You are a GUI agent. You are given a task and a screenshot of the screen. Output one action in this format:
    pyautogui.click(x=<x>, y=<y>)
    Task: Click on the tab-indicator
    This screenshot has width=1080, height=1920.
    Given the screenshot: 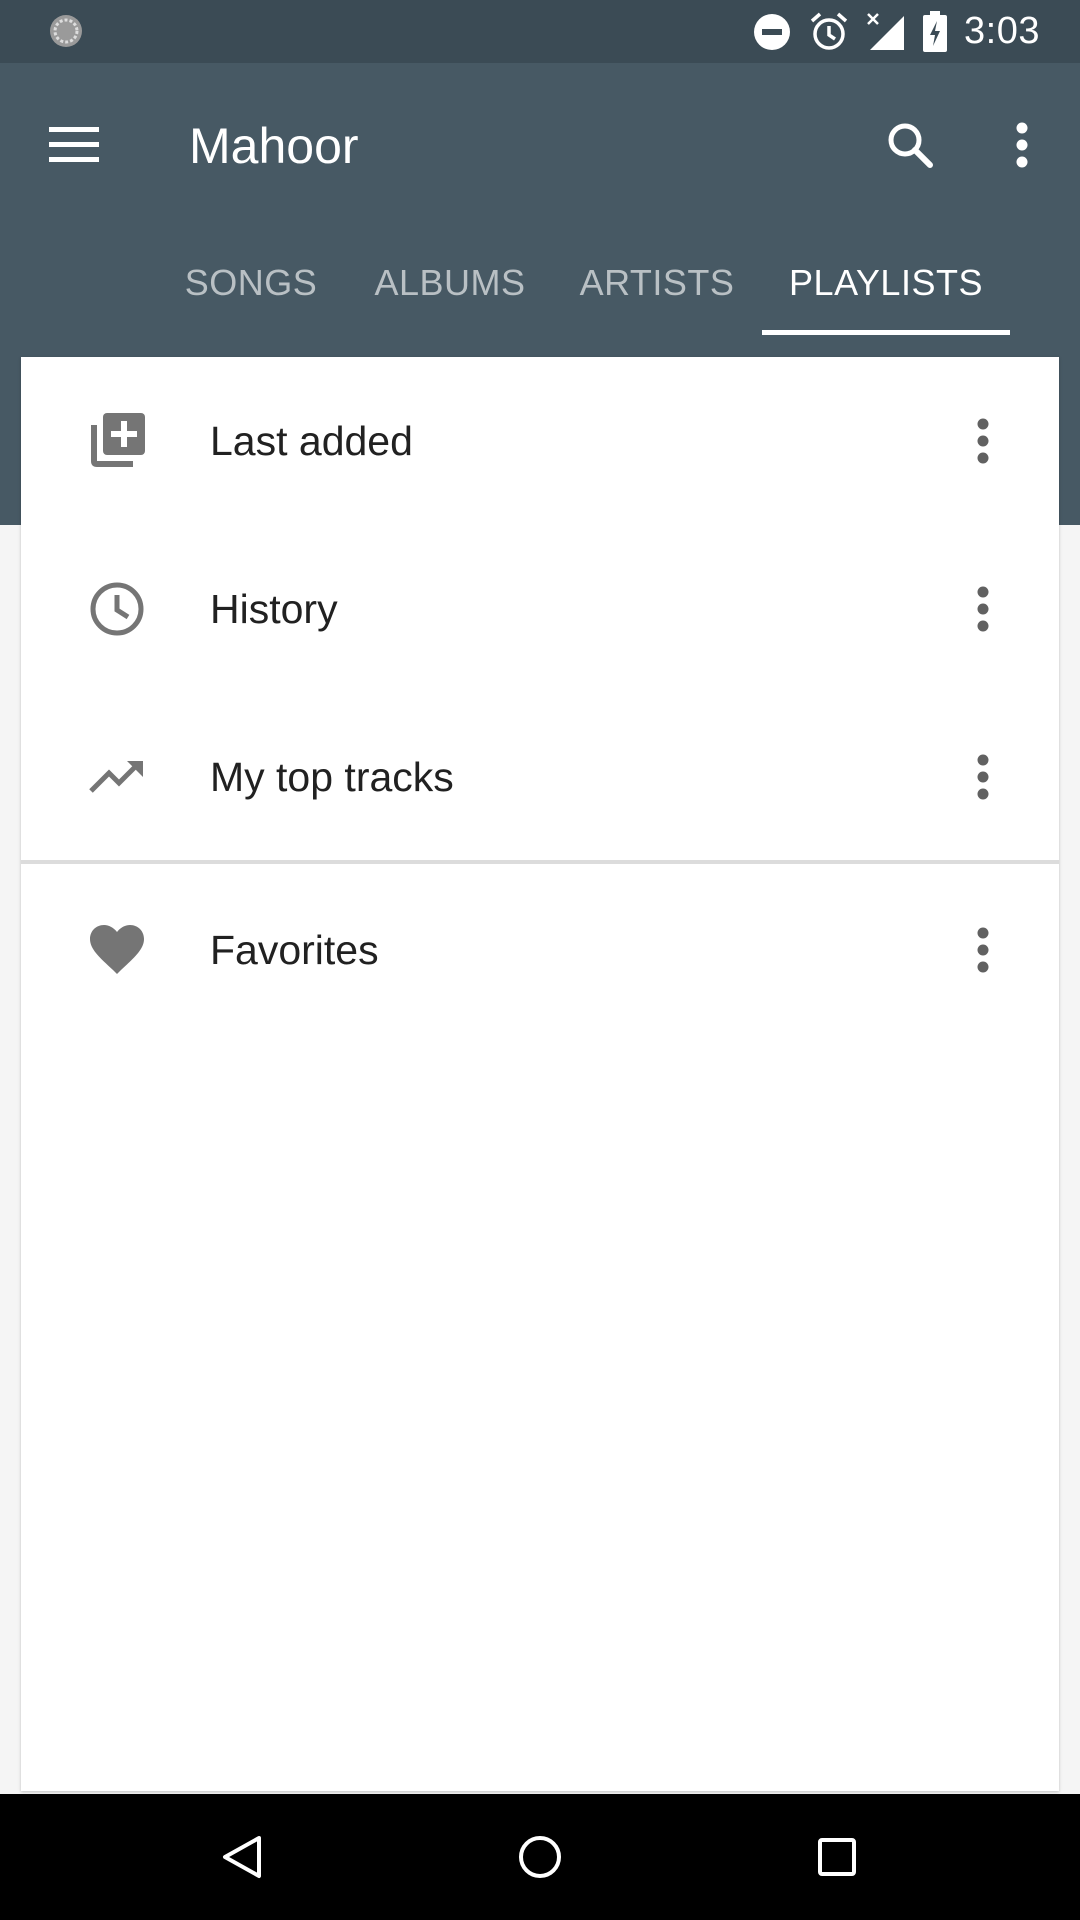 What is the action you would take?
    pyautogui.click(x=886, y=332)
    